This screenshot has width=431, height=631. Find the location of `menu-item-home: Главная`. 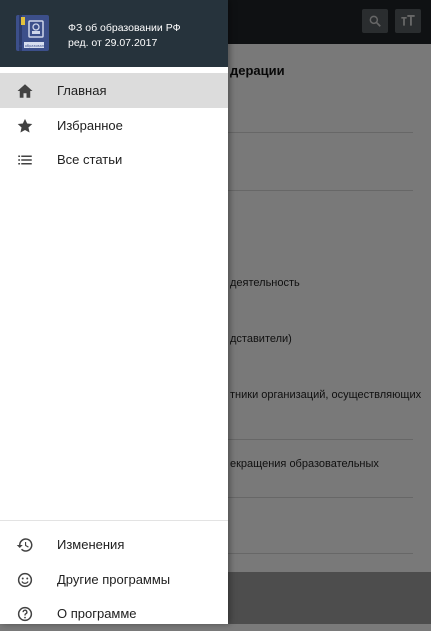

menu-item-home: Главная is located at coordinates (114, 90).